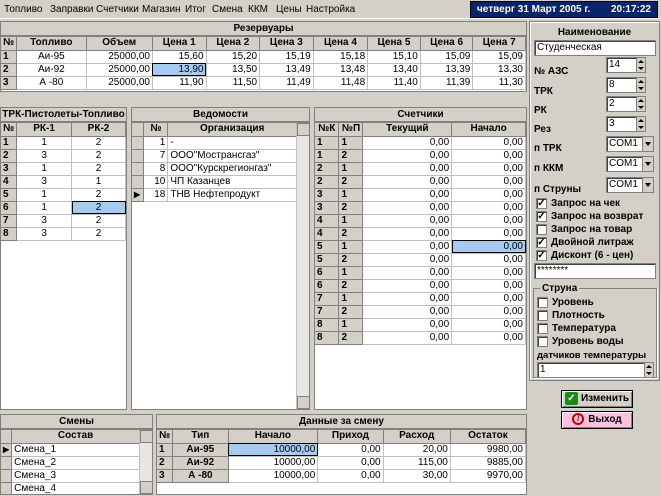 Image resolution: width=661 pixels, height=496 pixels. Describe the element at coordinates (214, 156) in the screenshot. I see `table-row: 7 ООО"Мострансгаз"` at that location.